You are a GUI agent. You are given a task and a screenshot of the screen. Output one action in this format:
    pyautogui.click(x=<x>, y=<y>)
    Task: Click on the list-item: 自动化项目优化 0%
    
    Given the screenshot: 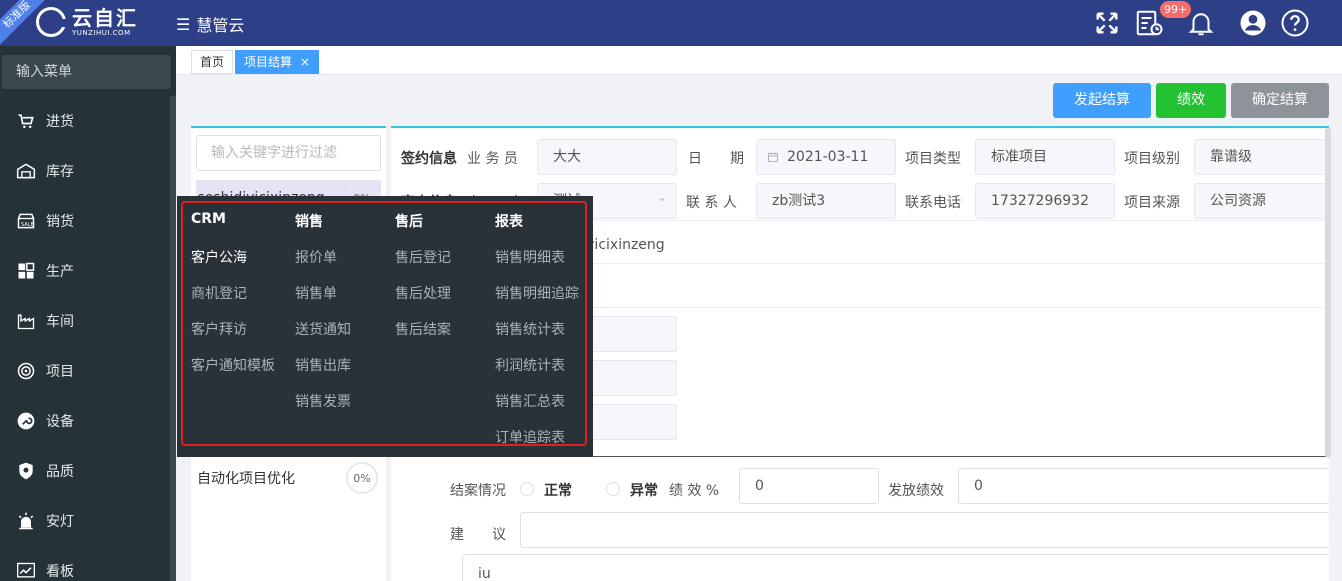 What is the action you would take?
    pyautogui.click(x=288, y=478)
    